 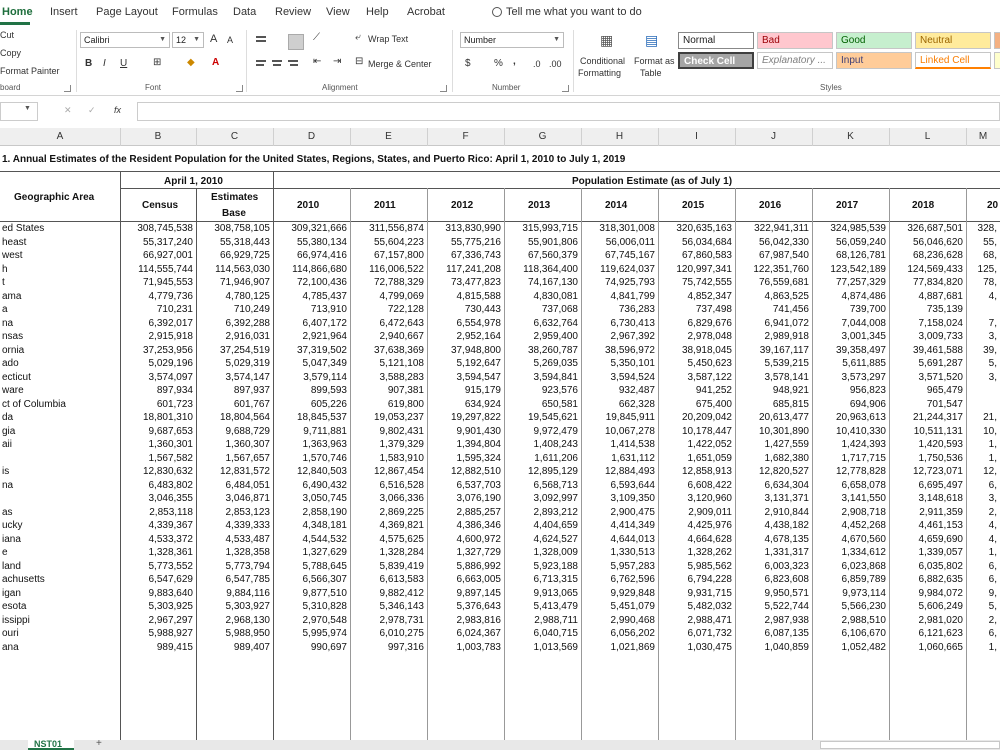 I want to click on data-cell: 3,046,871, so click(x=233, y=498).